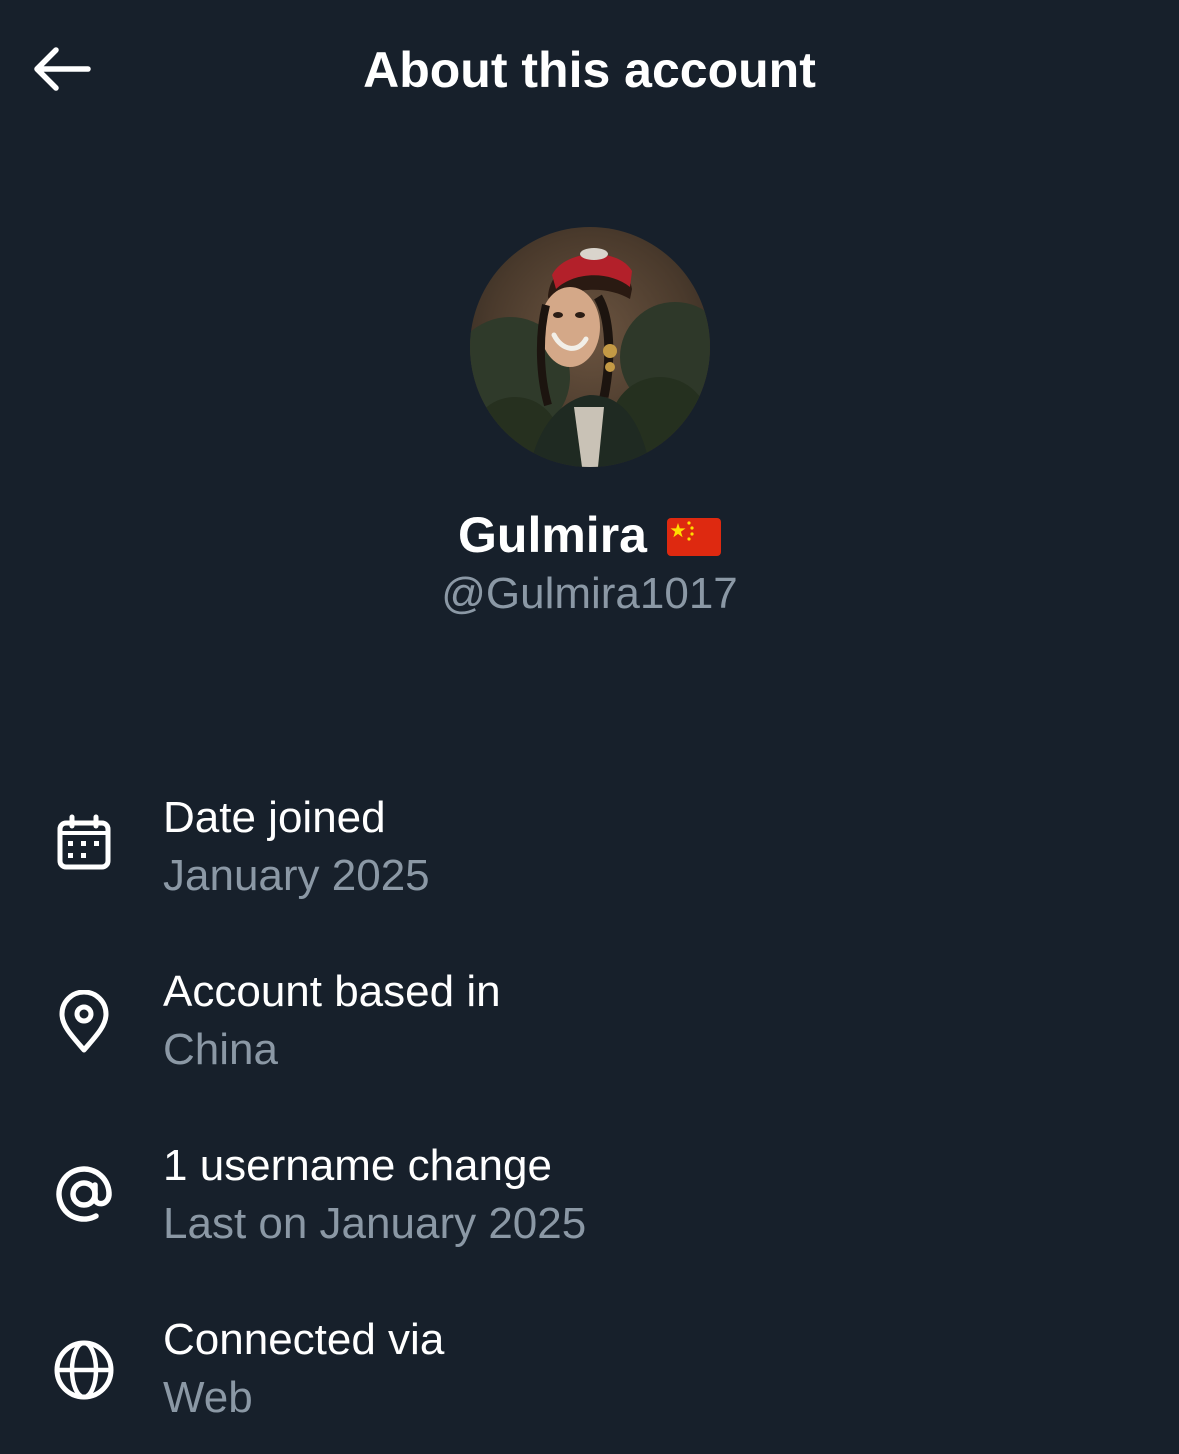 This screenshot has height=1454, width=1179. I want to click on china-flag-icon, so click(693, 537).